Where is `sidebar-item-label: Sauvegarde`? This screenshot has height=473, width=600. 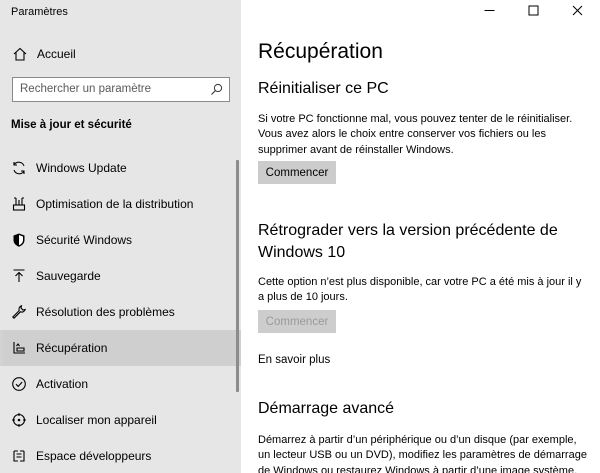
sidebar-item-label: Sauvegarde is located at coordinates (68, 276).